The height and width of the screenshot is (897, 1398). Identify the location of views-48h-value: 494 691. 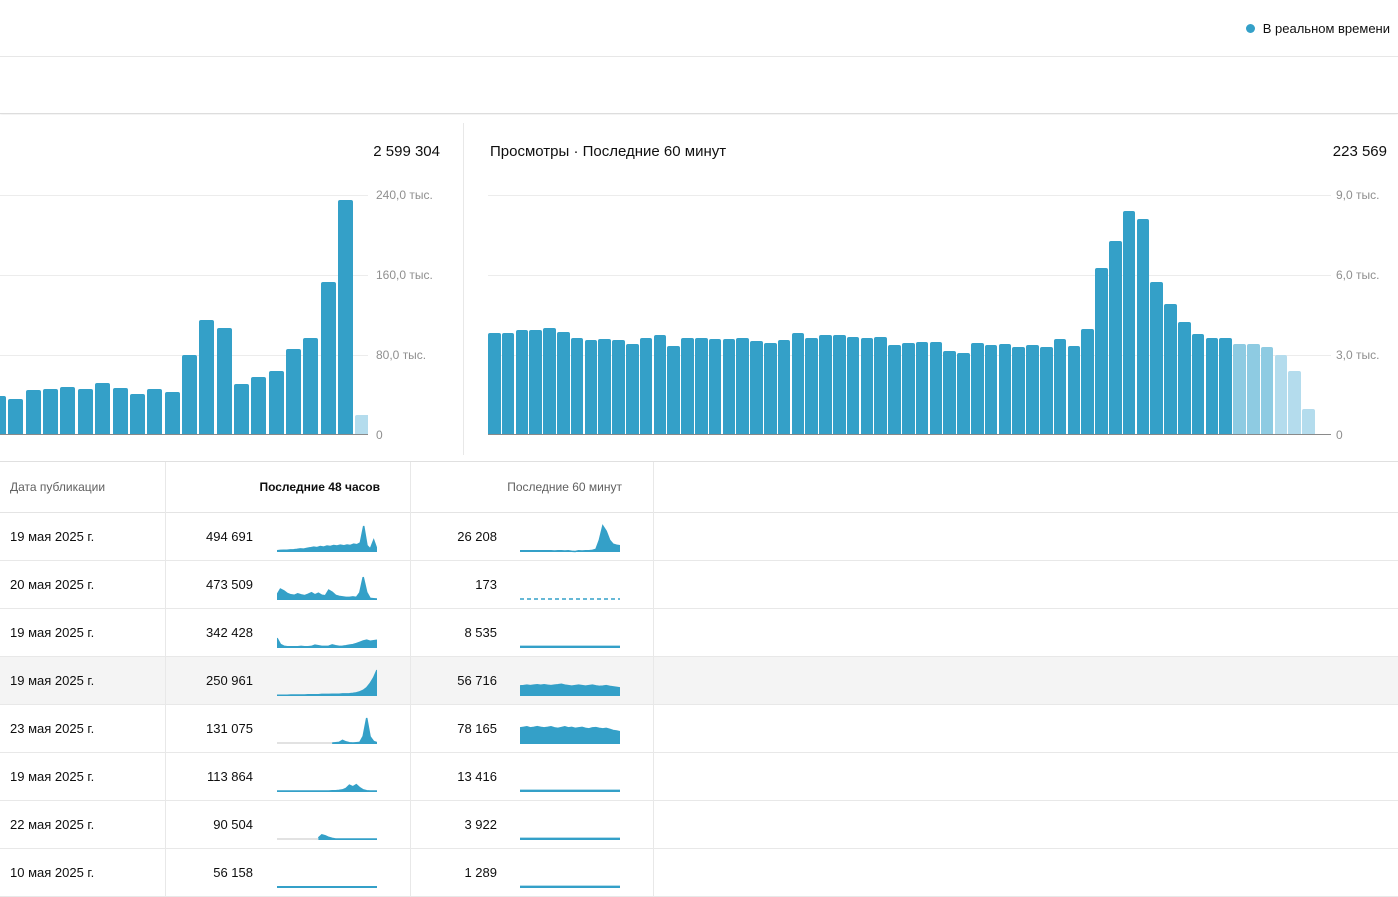
(229, 536).